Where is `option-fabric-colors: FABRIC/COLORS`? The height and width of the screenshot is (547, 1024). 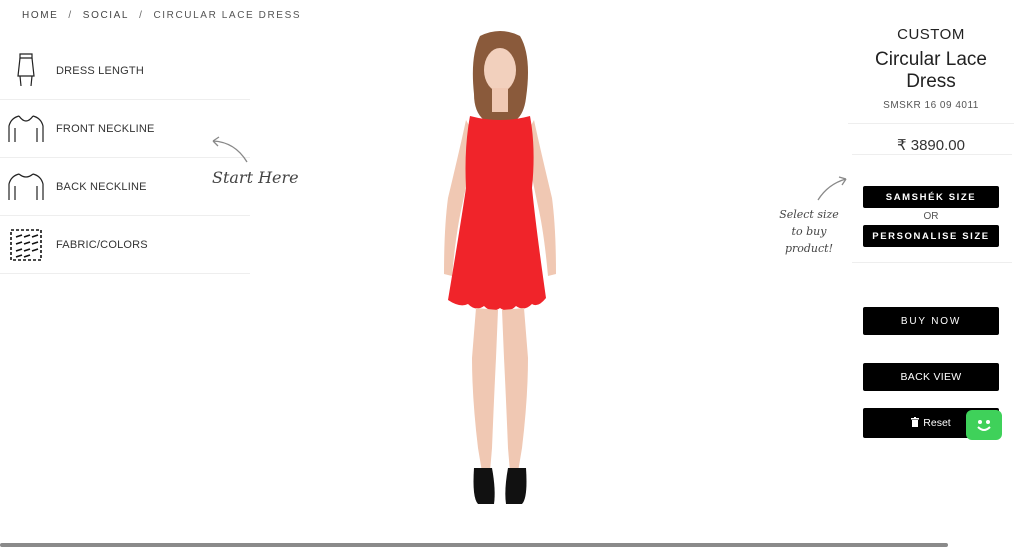
option-fabric-colors: FABRIC/COLORS is located at coordinates (125, 245).